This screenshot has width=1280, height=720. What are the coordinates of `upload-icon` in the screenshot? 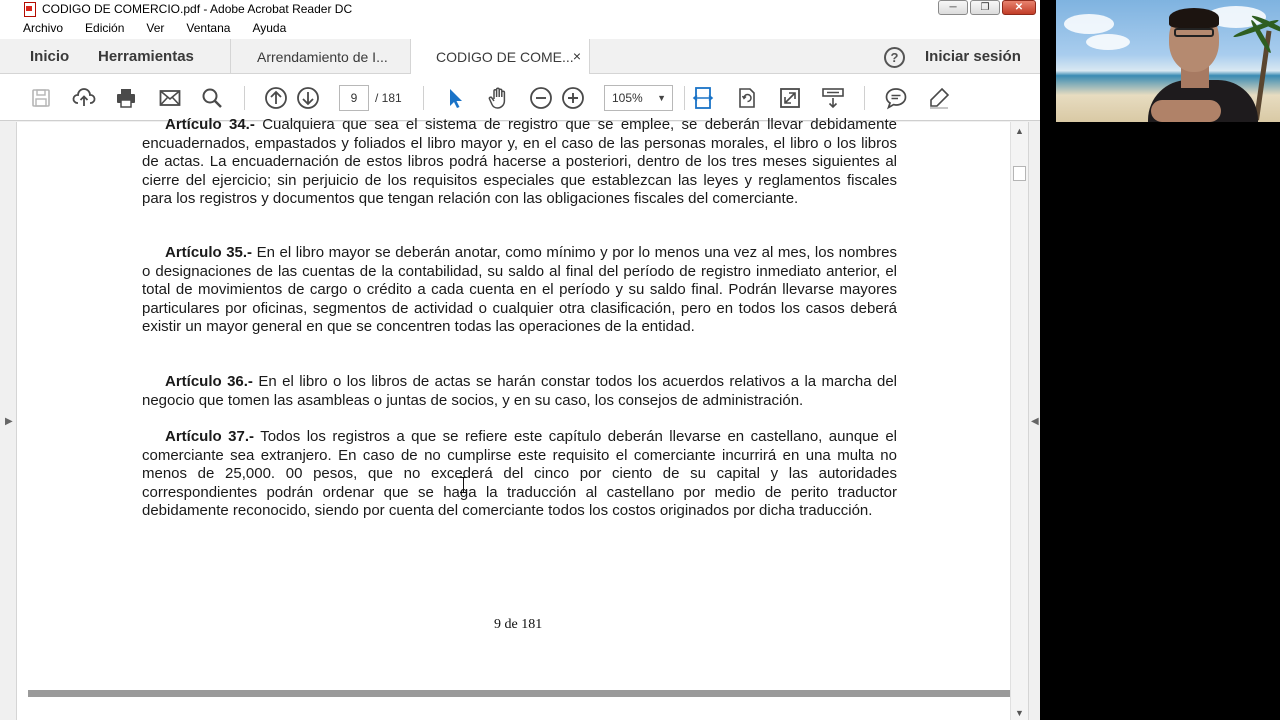 It's located at (84, 98).